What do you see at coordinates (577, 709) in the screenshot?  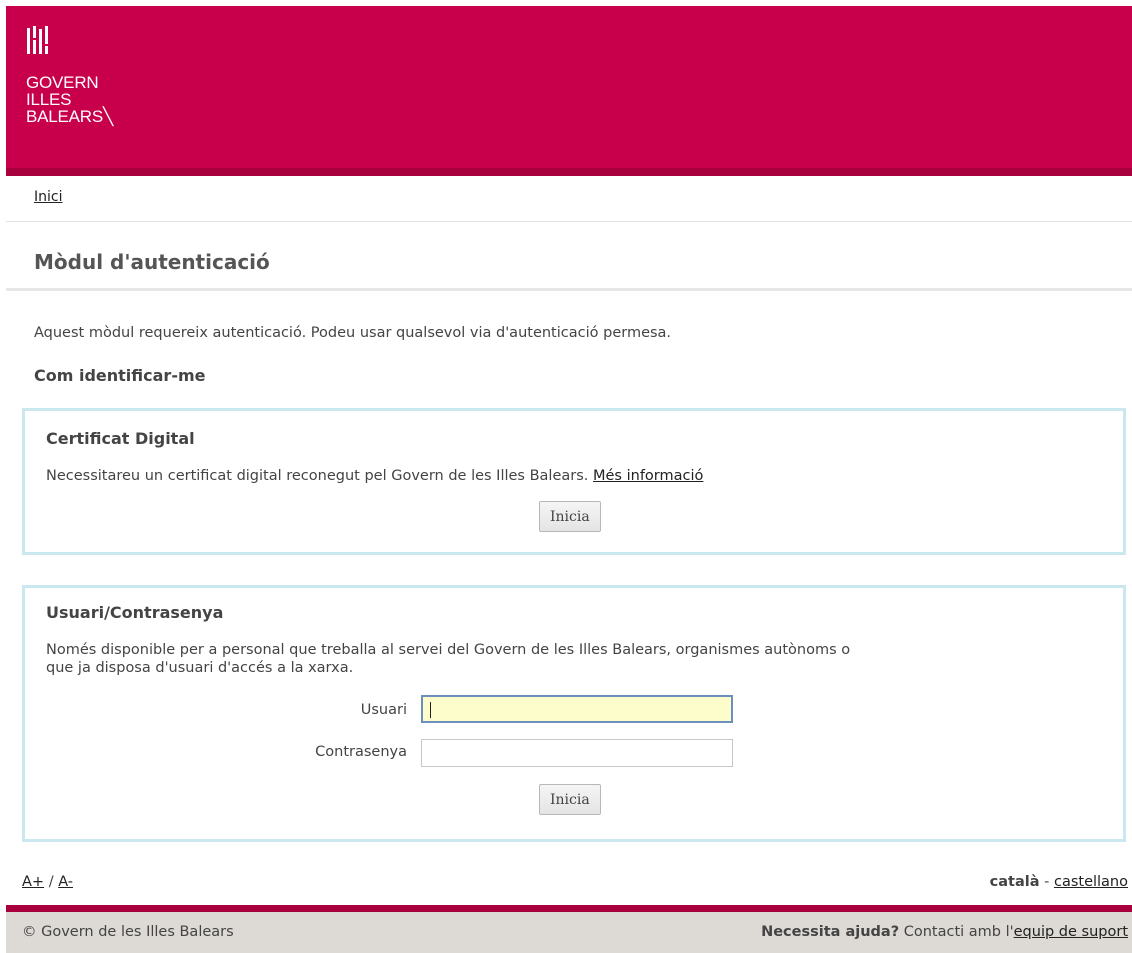 I see `username-input` at bounding box center [577, 709].